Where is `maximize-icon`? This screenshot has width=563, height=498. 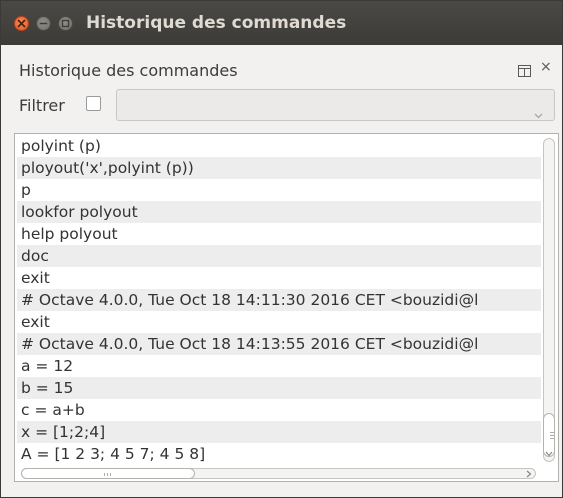
maximize-icon is located at coordinates (65, 23).